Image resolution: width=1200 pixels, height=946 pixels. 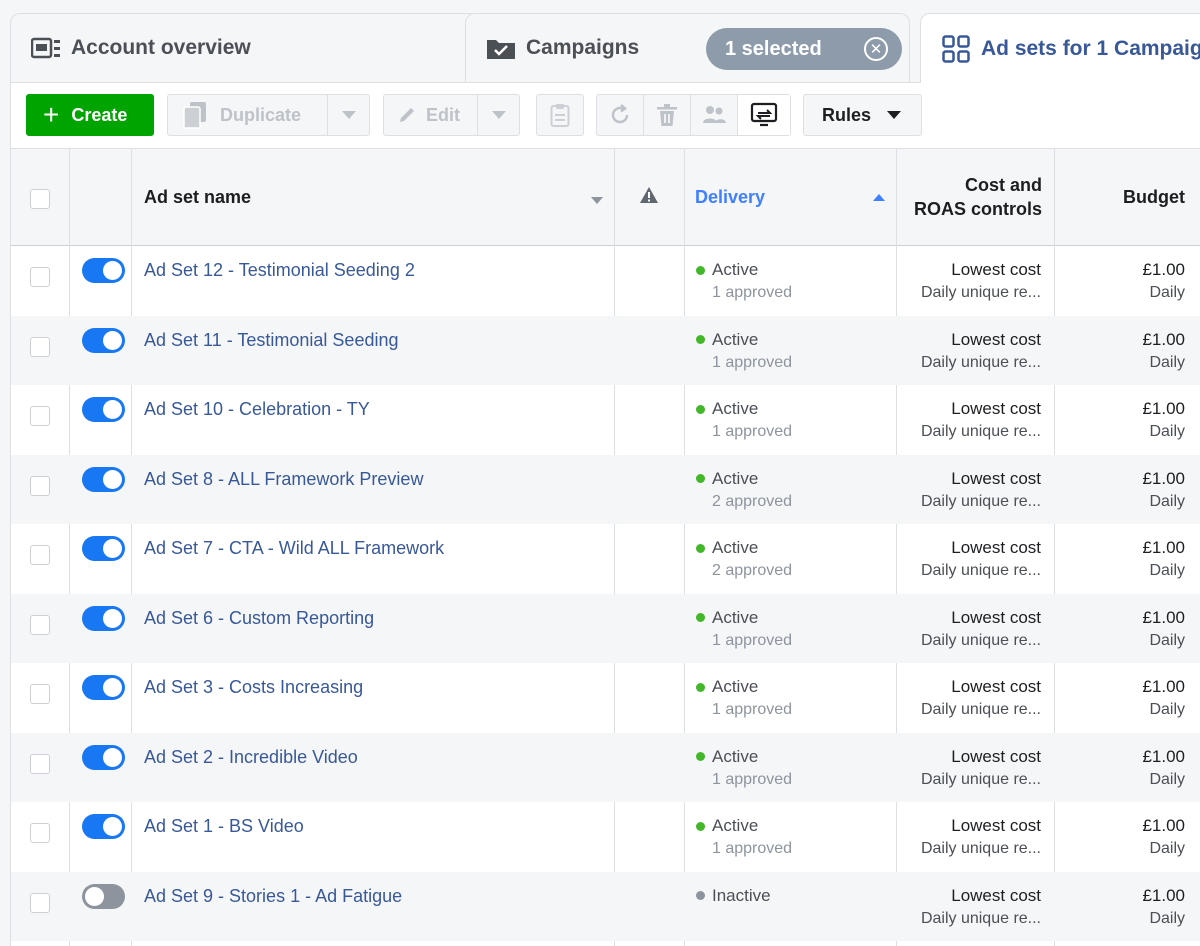 What do you see at coordinates (876, 49) in the screenshot?
I see `clear-selection-icon: ✕` at bounding box center [876, 49].